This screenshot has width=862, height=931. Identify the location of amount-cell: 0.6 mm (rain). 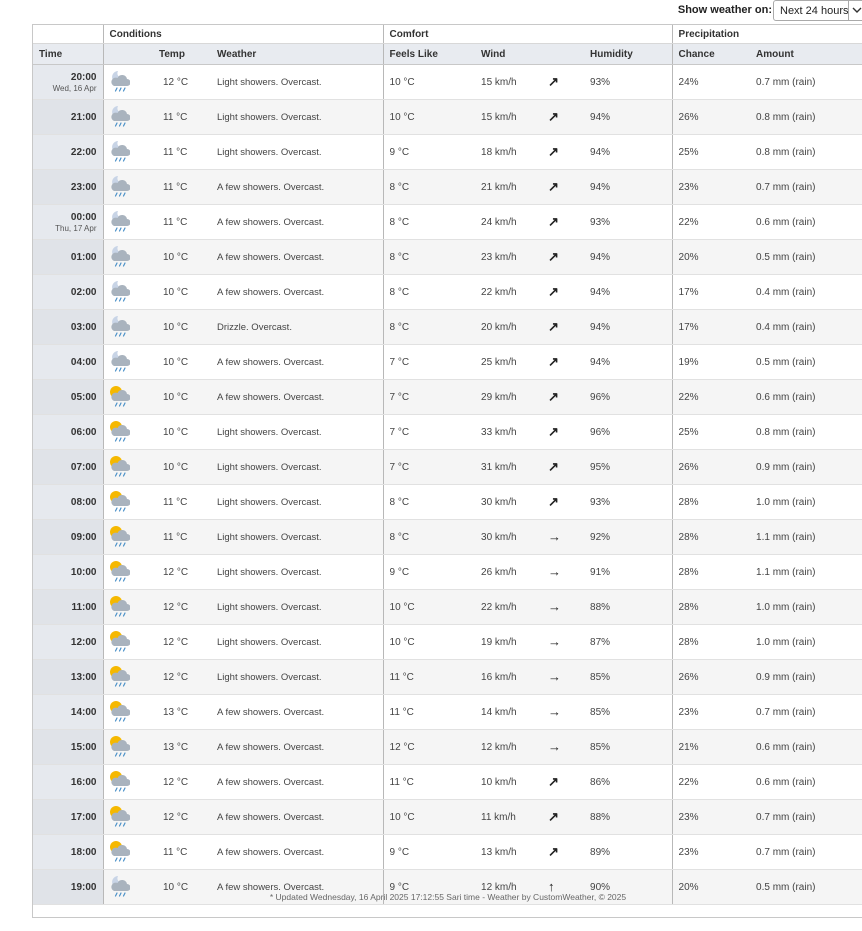
(806, 782).